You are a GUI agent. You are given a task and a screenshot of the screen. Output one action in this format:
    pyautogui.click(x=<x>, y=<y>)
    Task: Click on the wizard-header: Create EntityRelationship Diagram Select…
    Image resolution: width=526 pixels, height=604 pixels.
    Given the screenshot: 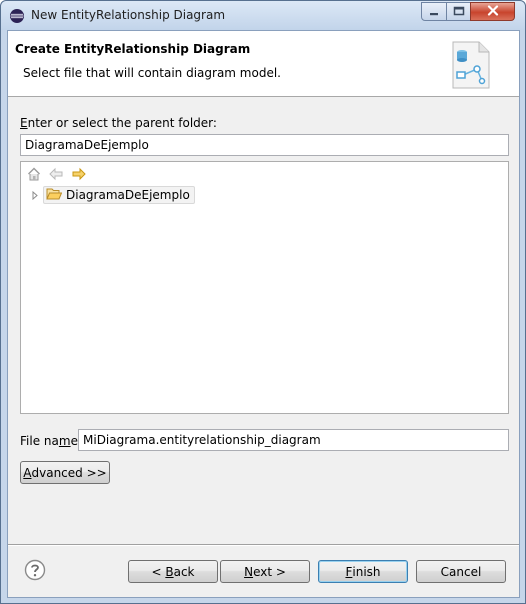 What is the action you would take?
    pyautogui.click(x=263, y=64)
    